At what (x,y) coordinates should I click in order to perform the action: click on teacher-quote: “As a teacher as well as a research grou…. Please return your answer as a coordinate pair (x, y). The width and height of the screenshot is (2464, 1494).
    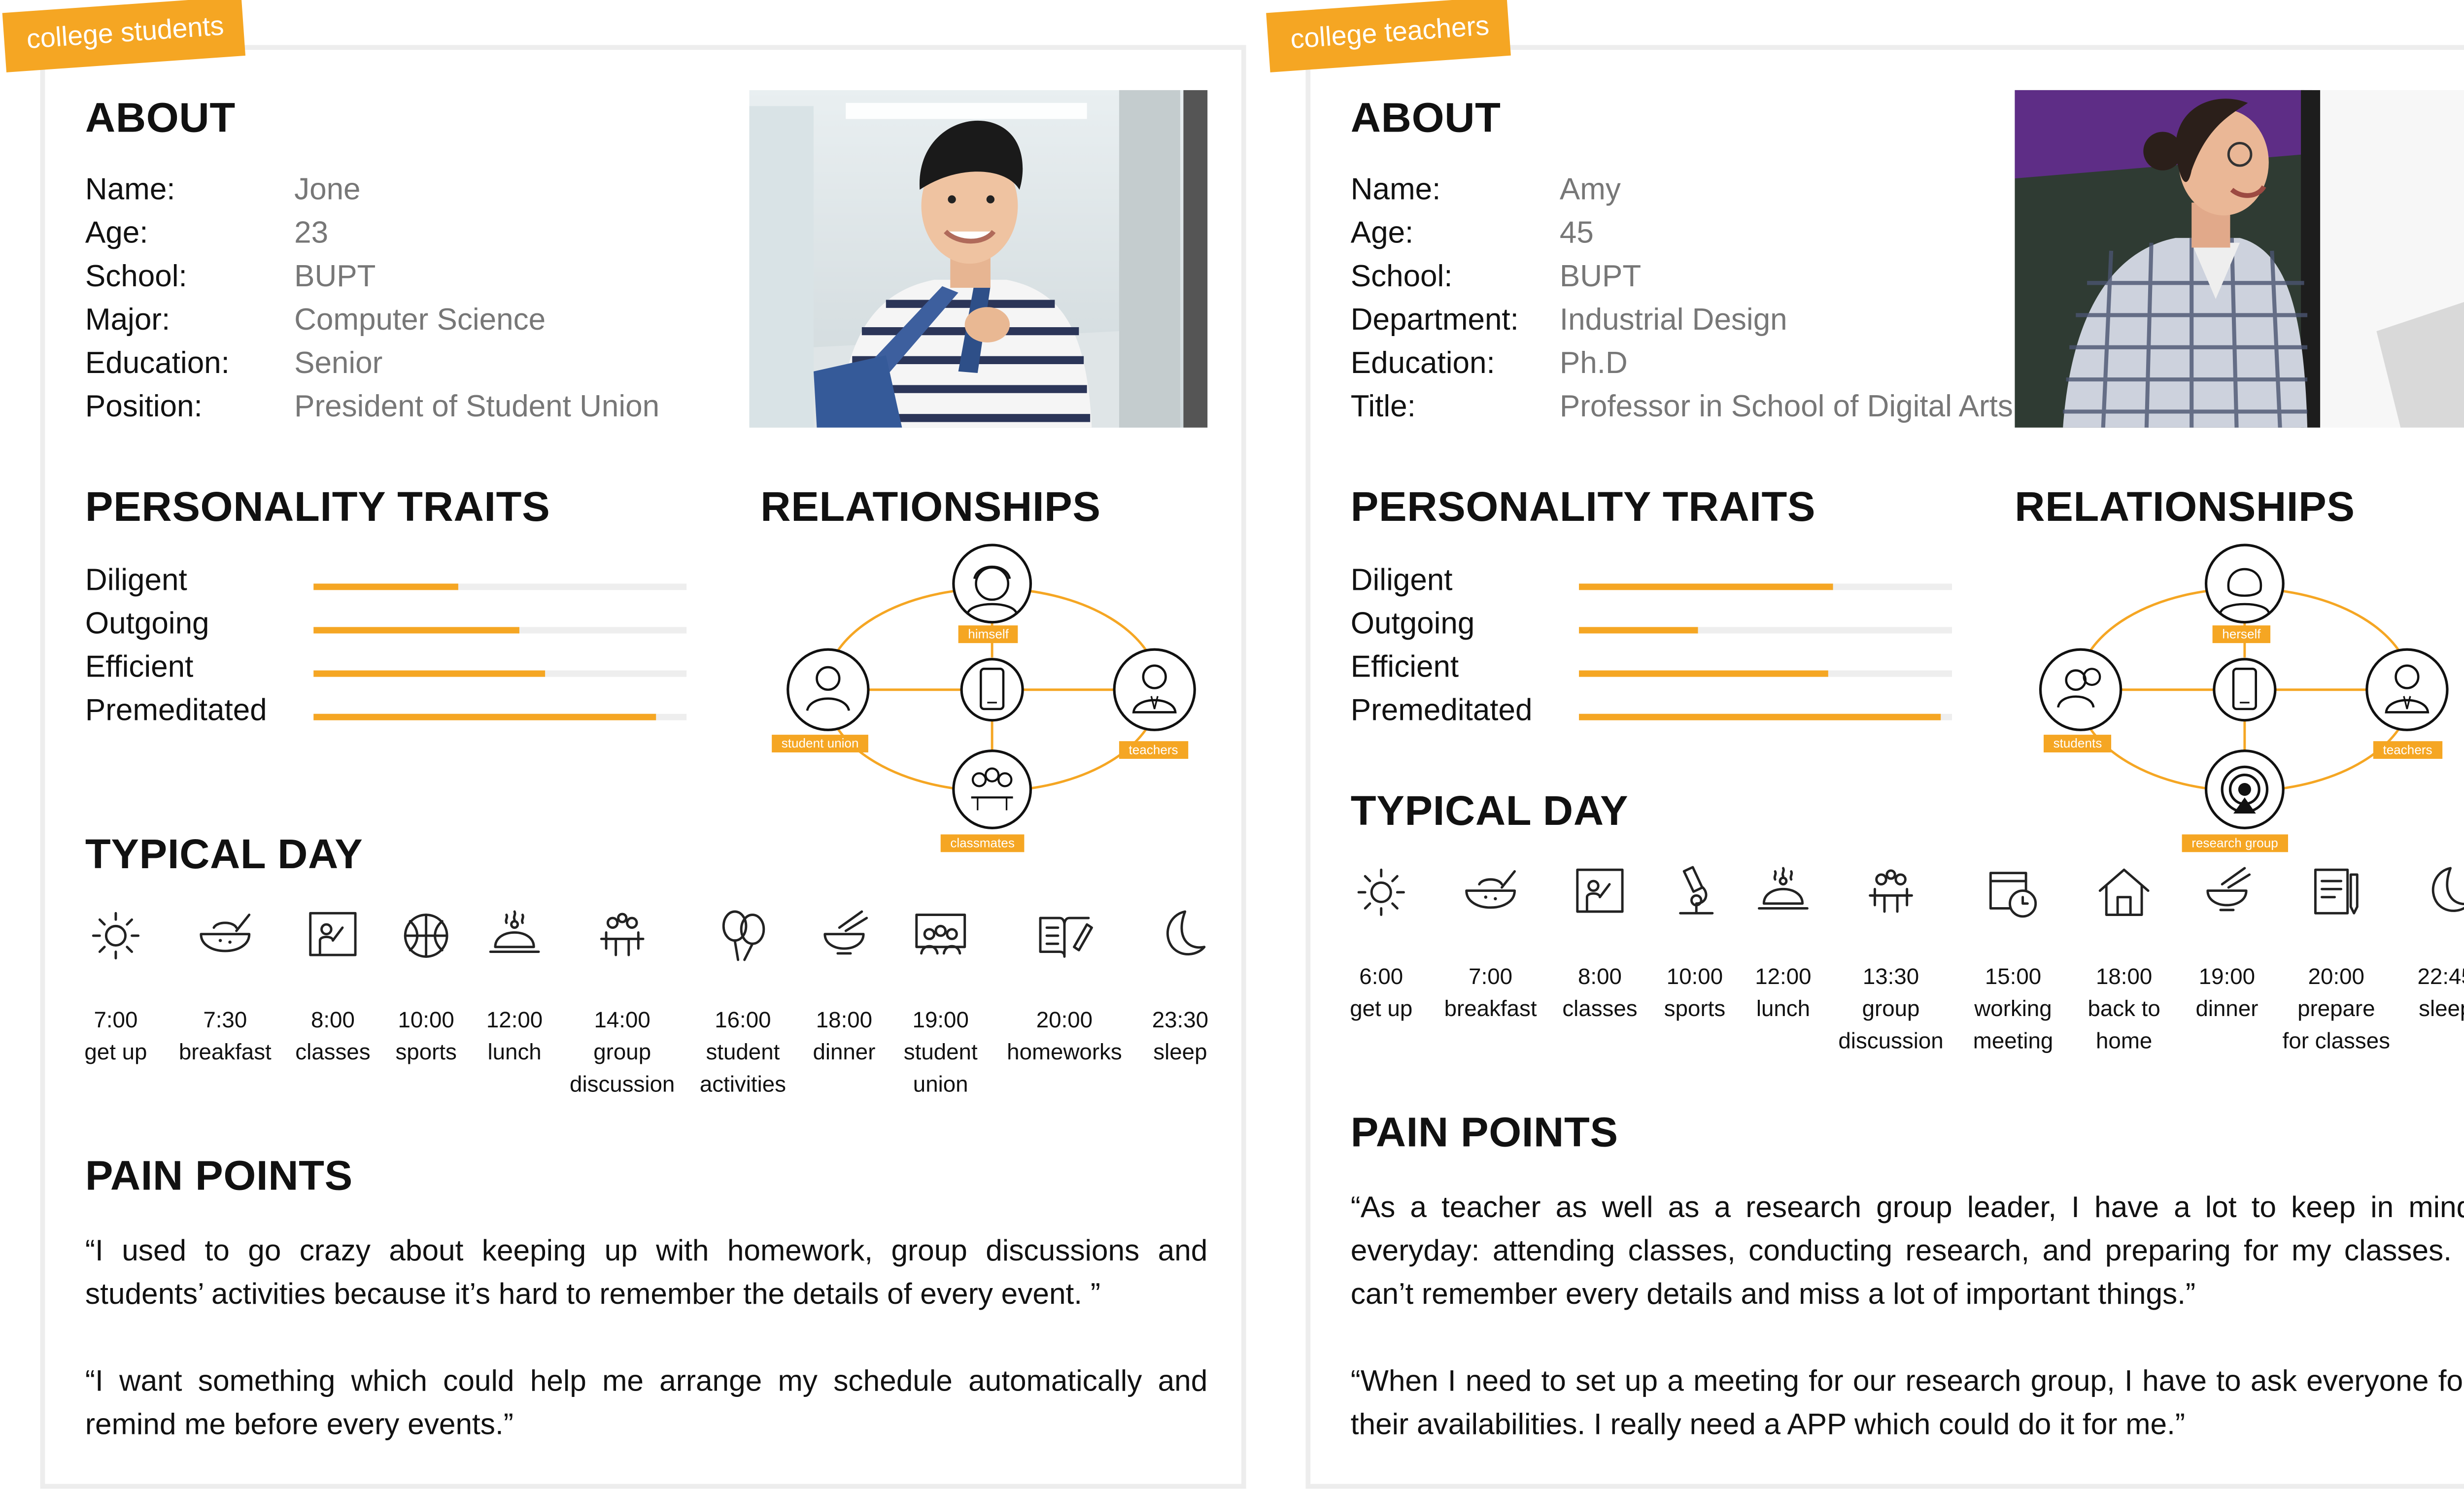
    Looking at the image, I should click on (1907, 1250).